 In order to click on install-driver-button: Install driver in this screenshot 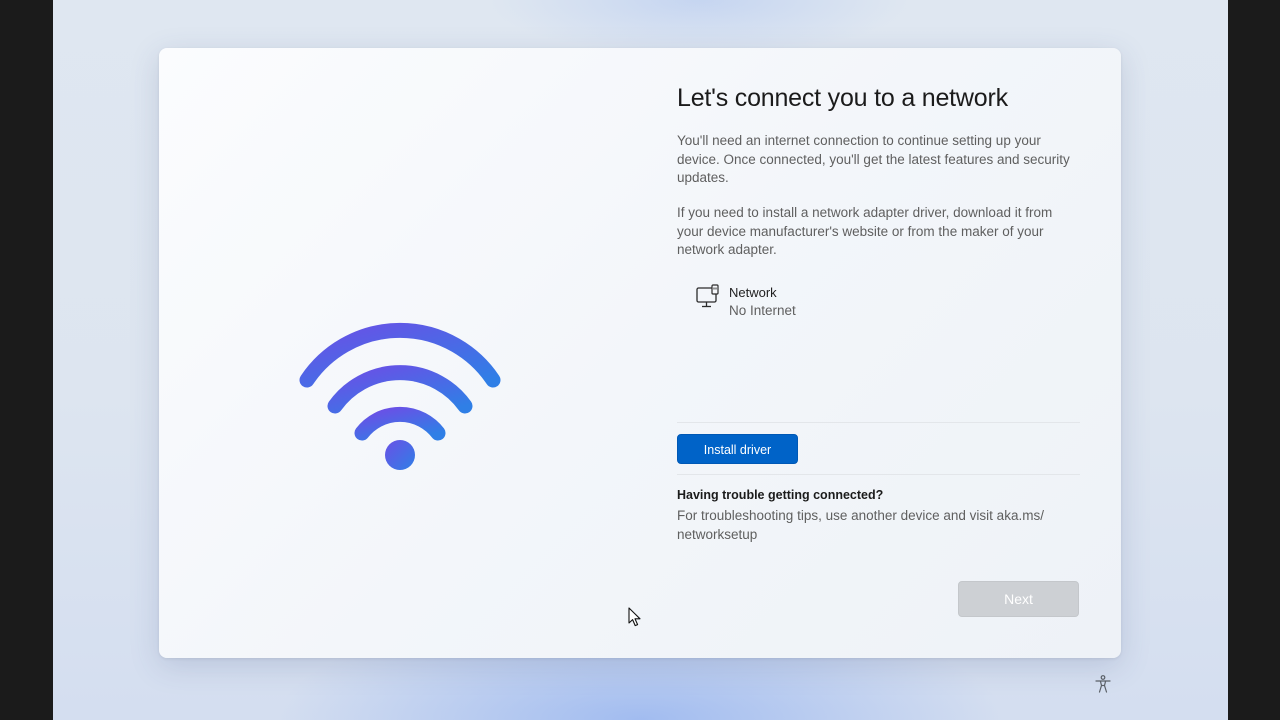, I will do `click(737, 449)`.